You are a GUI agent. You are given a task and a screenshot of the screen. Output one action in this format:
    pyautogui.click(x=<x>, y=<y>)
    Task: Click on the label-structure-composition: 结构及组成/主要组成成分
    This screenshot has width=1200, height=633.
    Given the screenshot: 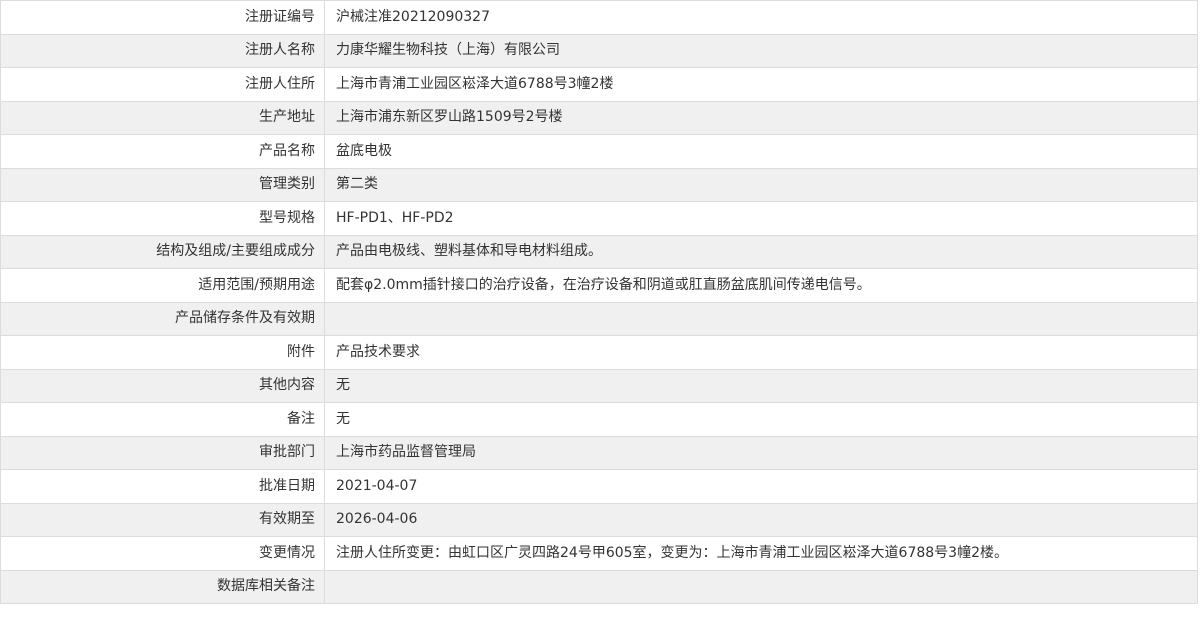 What is the action you would take?
    pyautogui.click(x=162, y=251)
    